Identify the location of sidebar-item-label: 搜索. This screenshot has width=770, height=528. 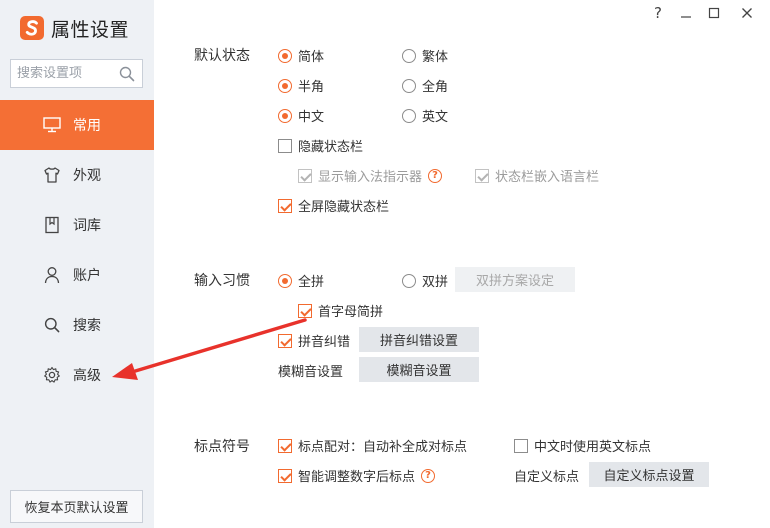
(87, 326).